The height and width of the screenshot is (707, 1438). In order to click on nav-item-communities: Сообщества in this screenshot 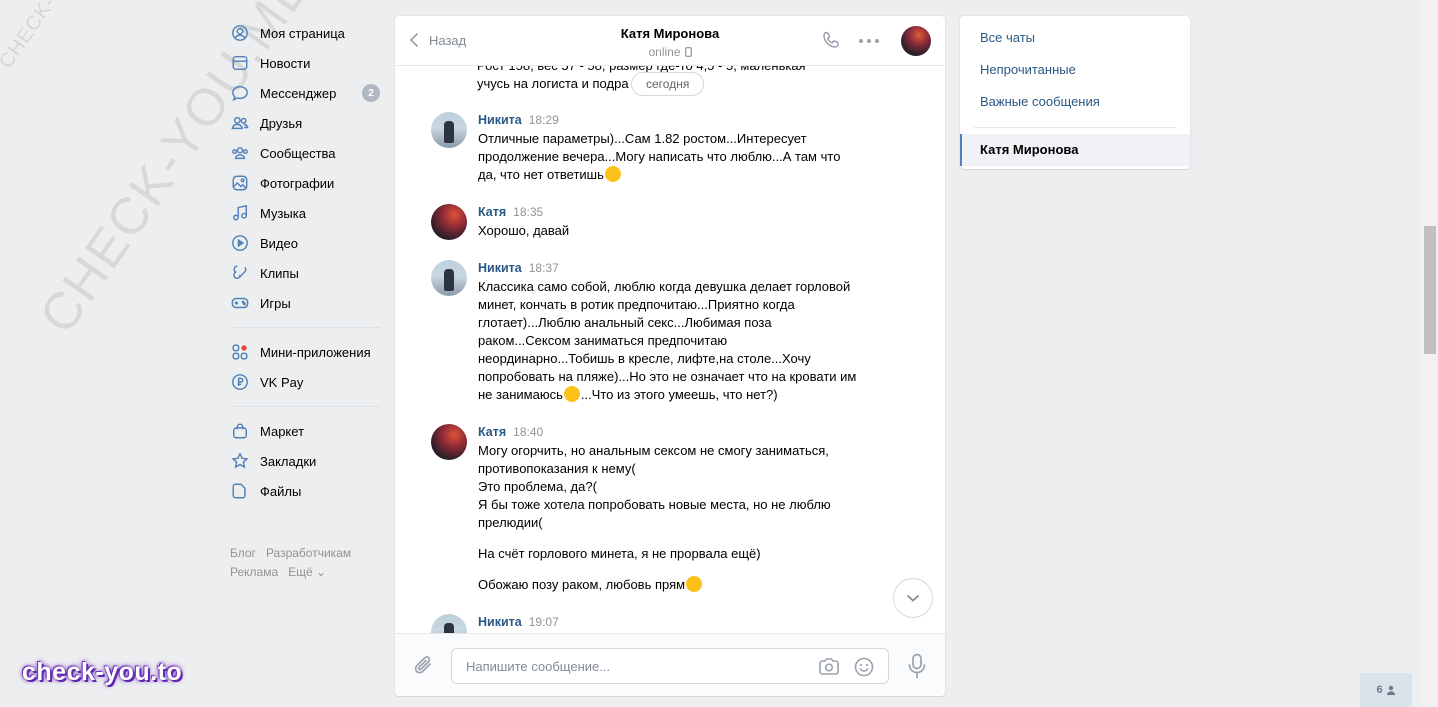, I will do `click(305, 153)`.